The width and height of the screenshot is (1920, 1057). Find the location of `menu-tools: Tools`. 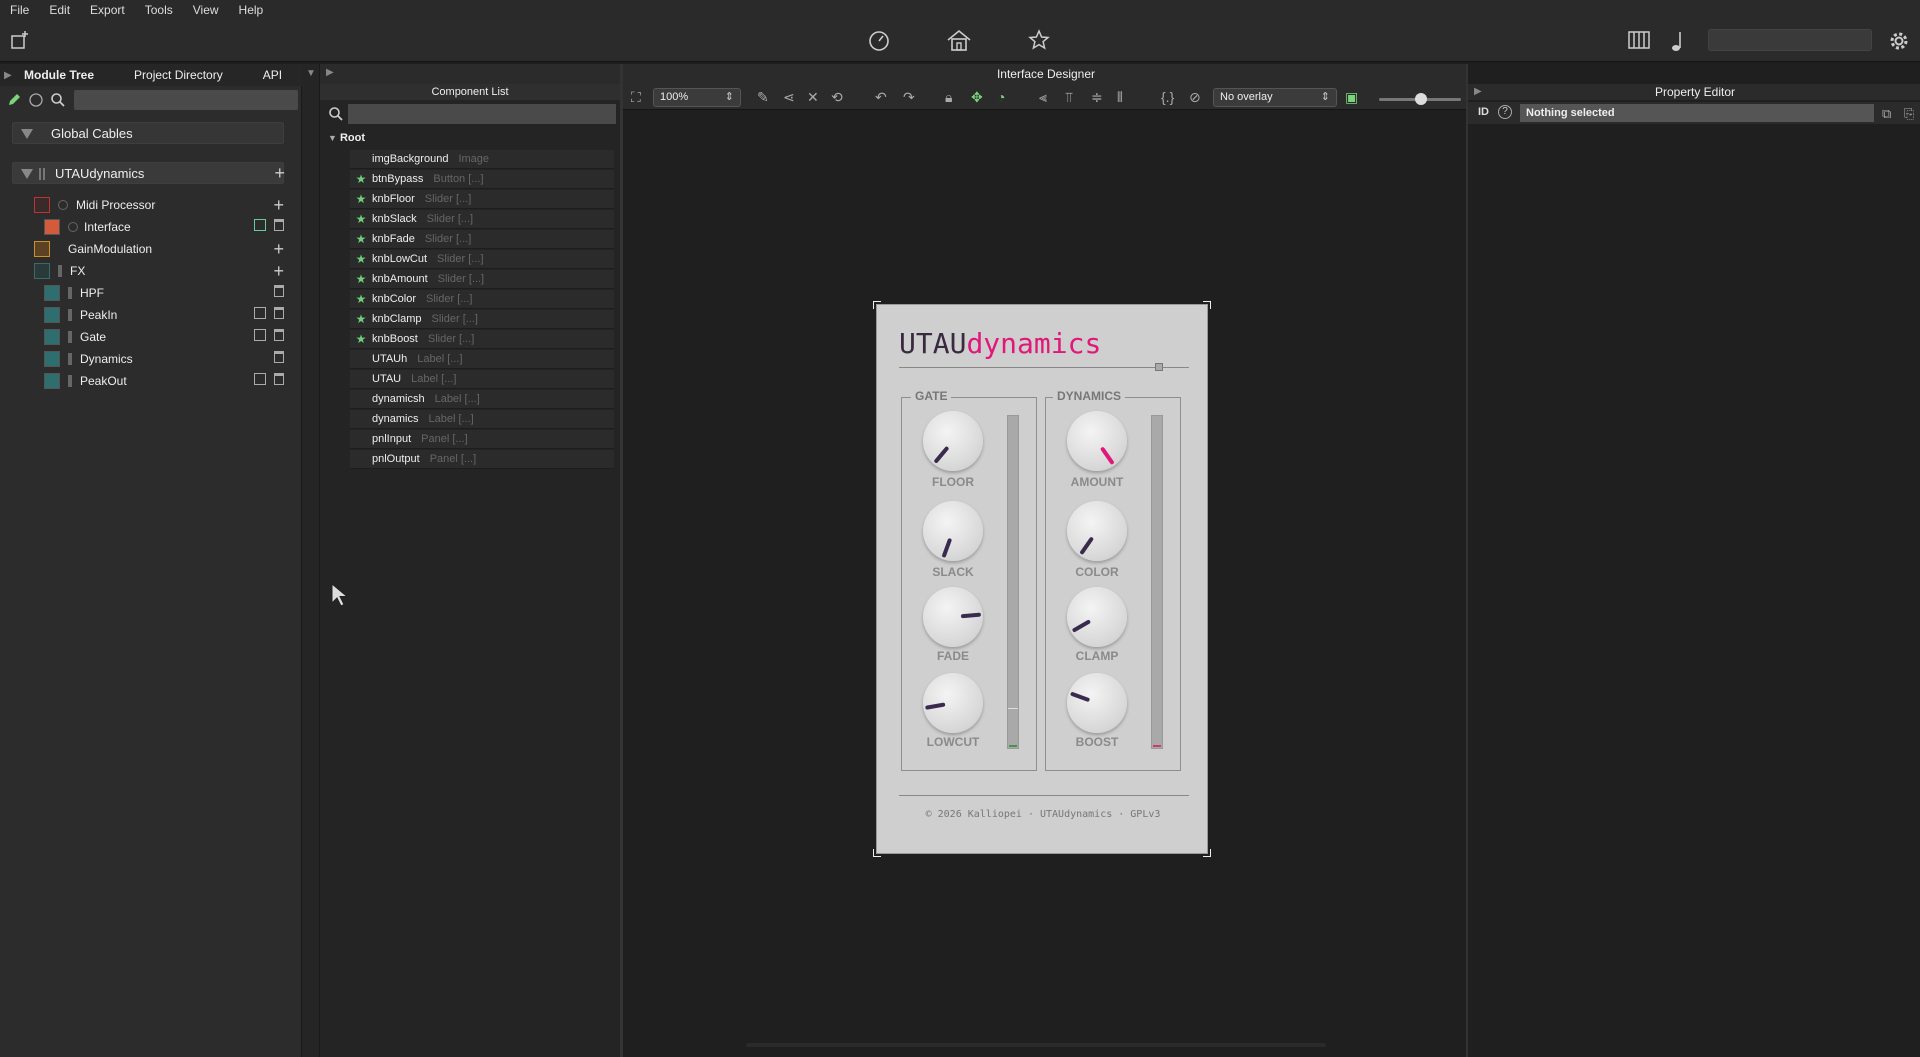

menu-tools: Tools is located at coordinates (159, 10).